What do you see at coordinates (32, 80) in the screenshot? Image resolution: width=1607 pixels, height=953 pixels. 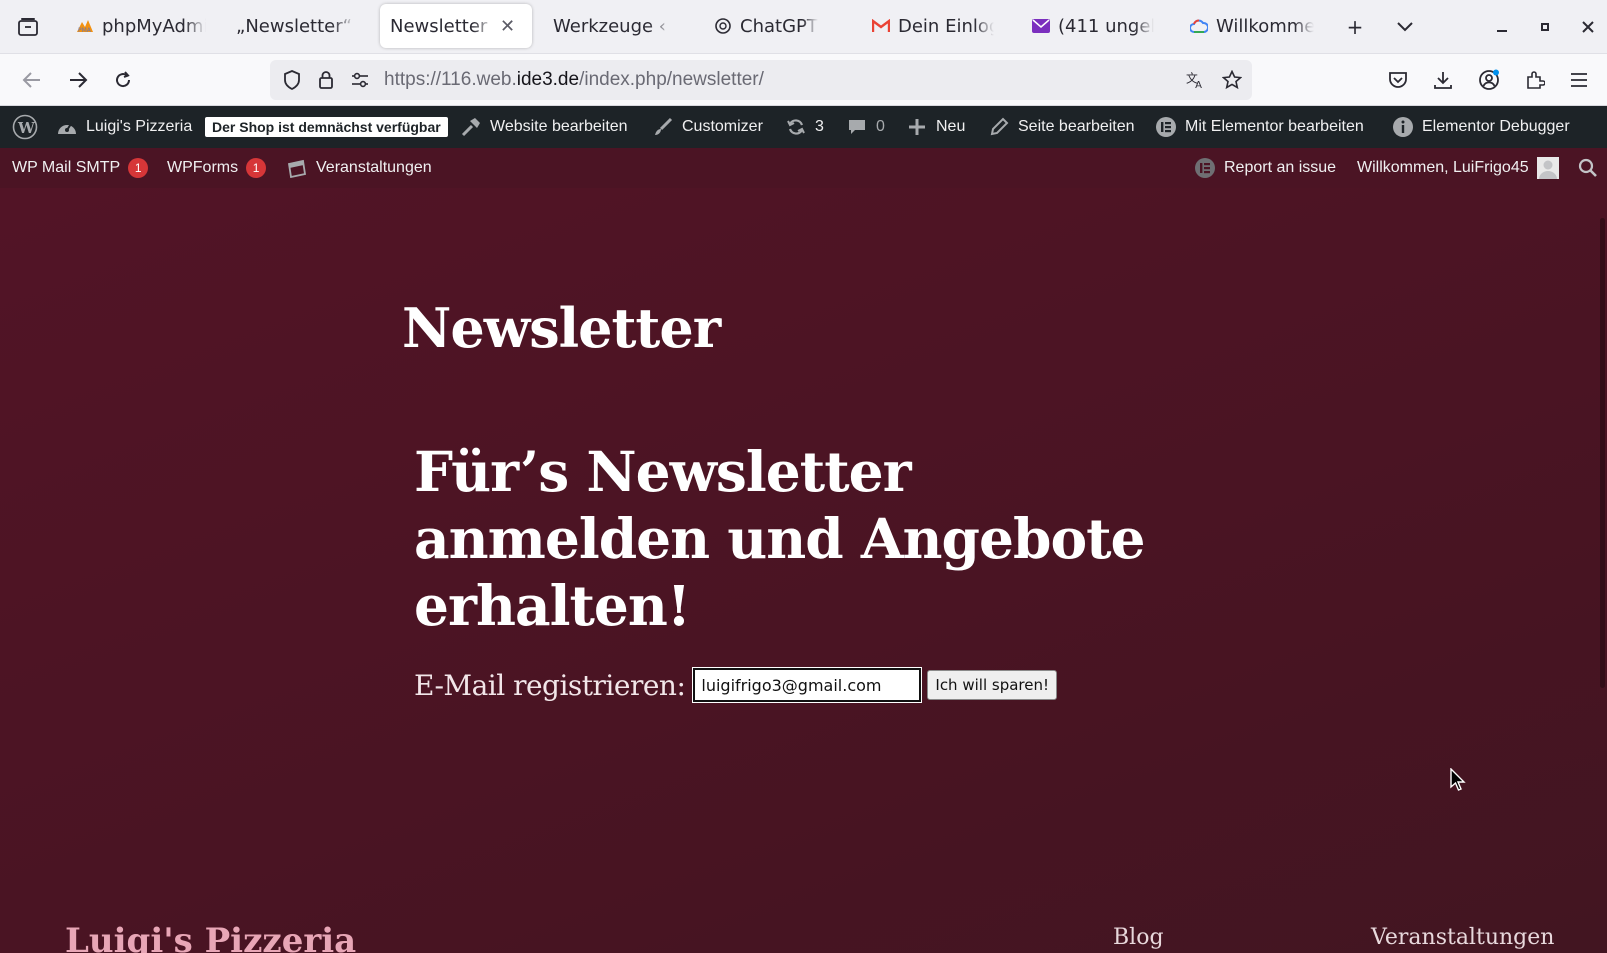 I see `back-arrow-icon` at bounding box center [32, 80].